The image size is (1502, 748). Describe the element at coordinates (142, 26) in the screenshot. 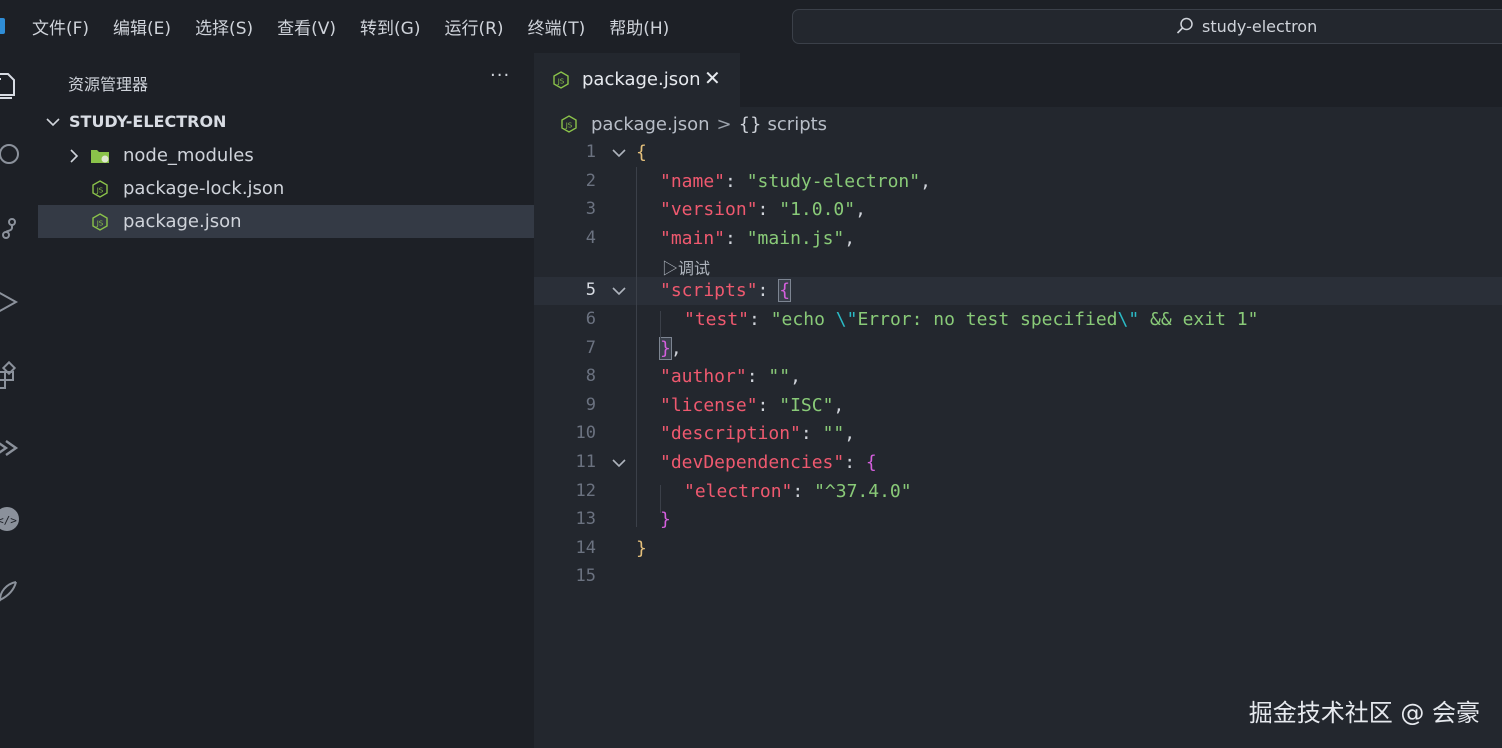

I see `menu-edit: 编辑(E)` at that location.